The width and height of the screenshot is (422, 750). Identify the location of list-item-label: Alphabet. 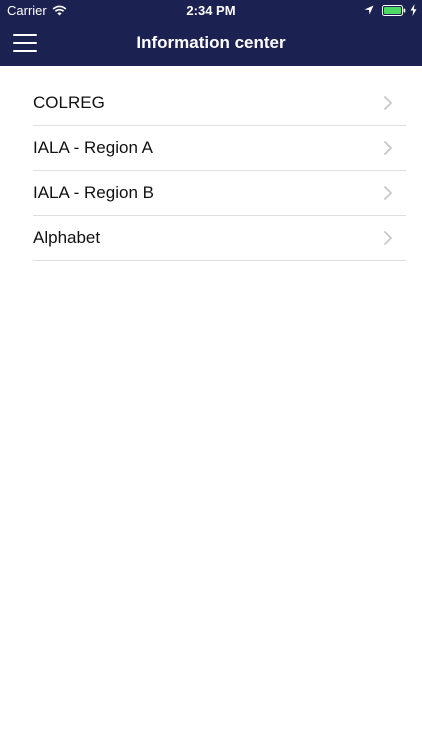
(67, 237).